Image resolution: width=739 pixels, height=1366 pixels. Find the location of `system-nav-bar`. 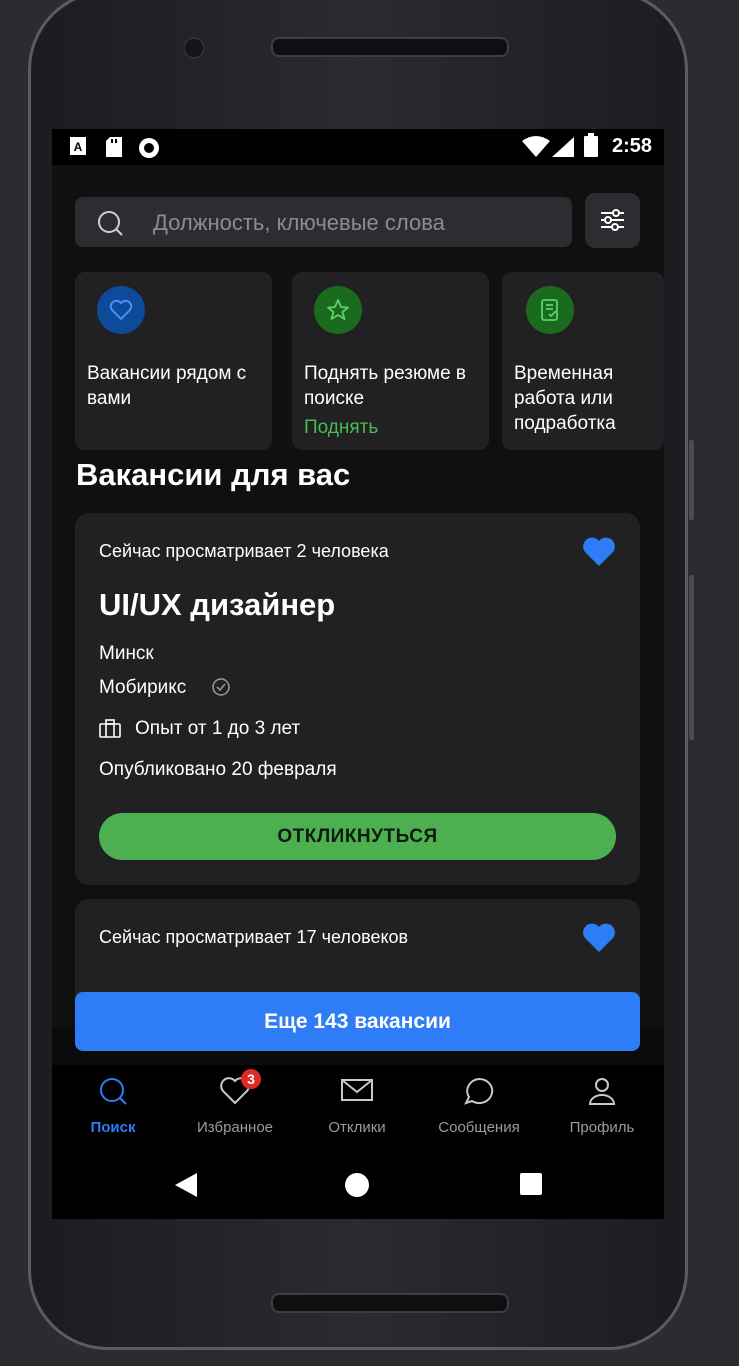

system-nav-bar is located at coordinates (358, 1187).